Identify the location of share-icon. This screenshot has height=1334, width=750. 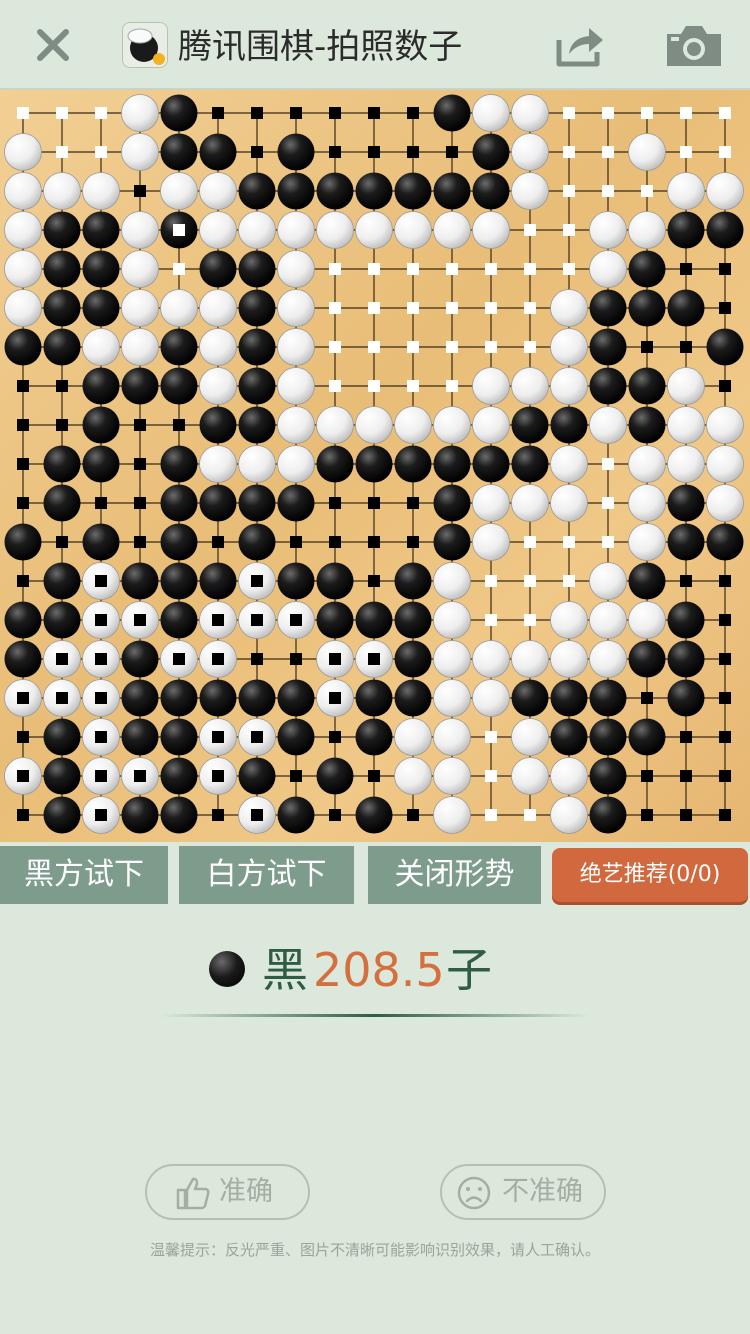
(580, 46).